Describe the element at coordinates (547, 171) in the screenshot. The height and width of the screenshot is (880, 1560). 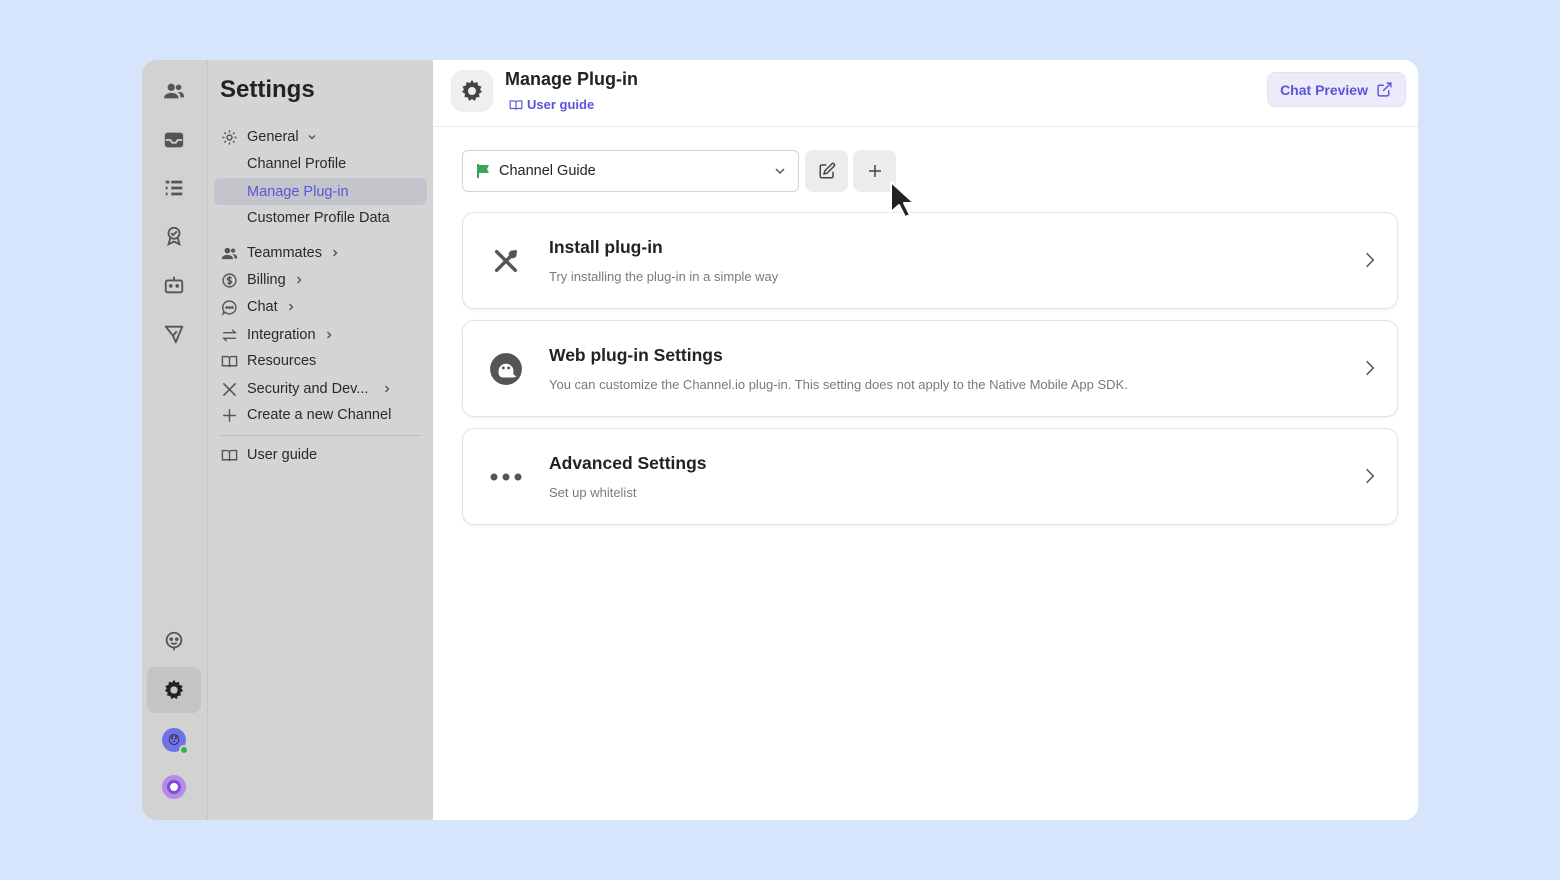
I see `plugin-select-value: Channel Guide` at that location.